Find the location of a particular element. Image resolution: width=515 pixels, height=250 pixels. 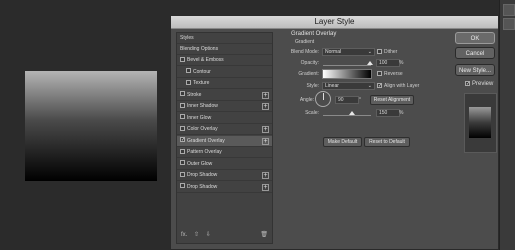

trash-icon: 🗑 is located at coordinates (264, 234).